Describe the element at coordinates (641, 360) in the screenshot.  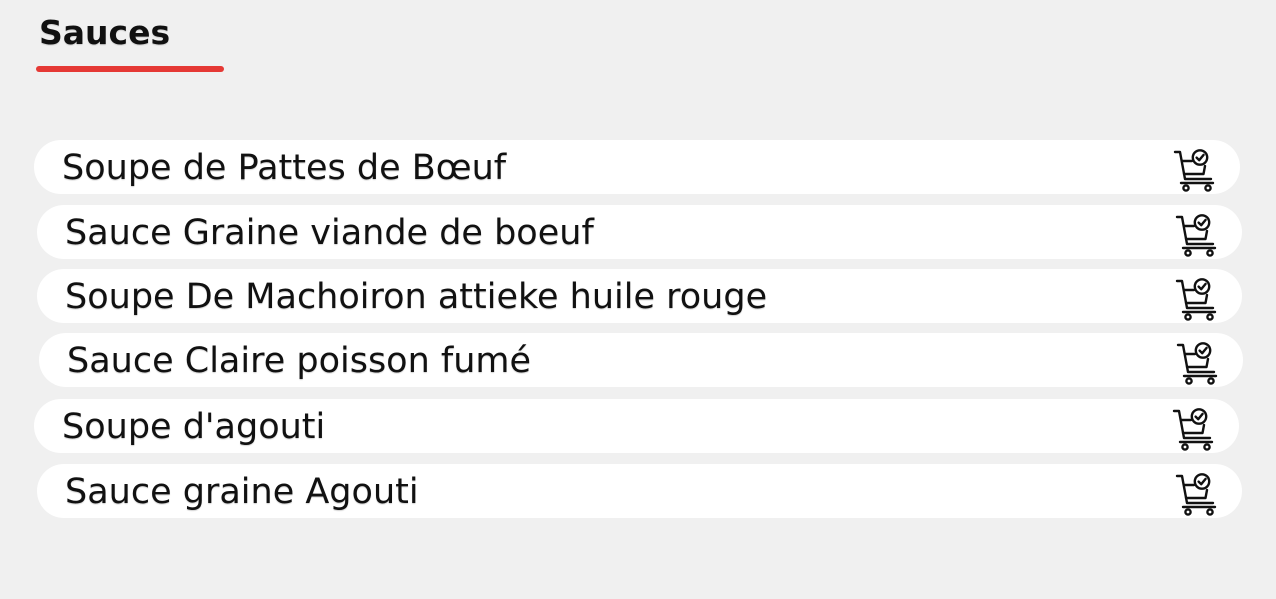
I see `list-item: Sauce Claire poisson fumé` at that location.